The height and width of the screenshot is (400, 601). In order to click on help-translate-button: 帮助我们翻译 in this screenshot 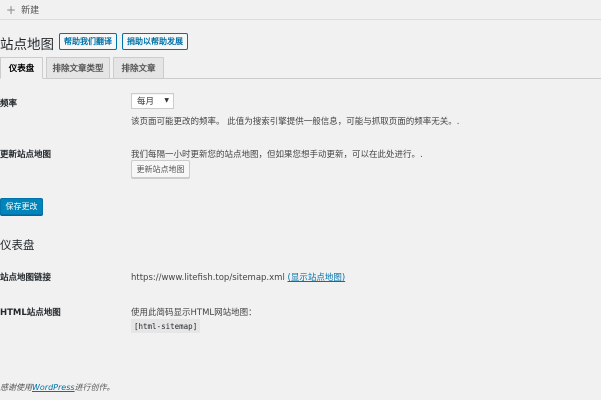, I will do `click(88, 41)`.